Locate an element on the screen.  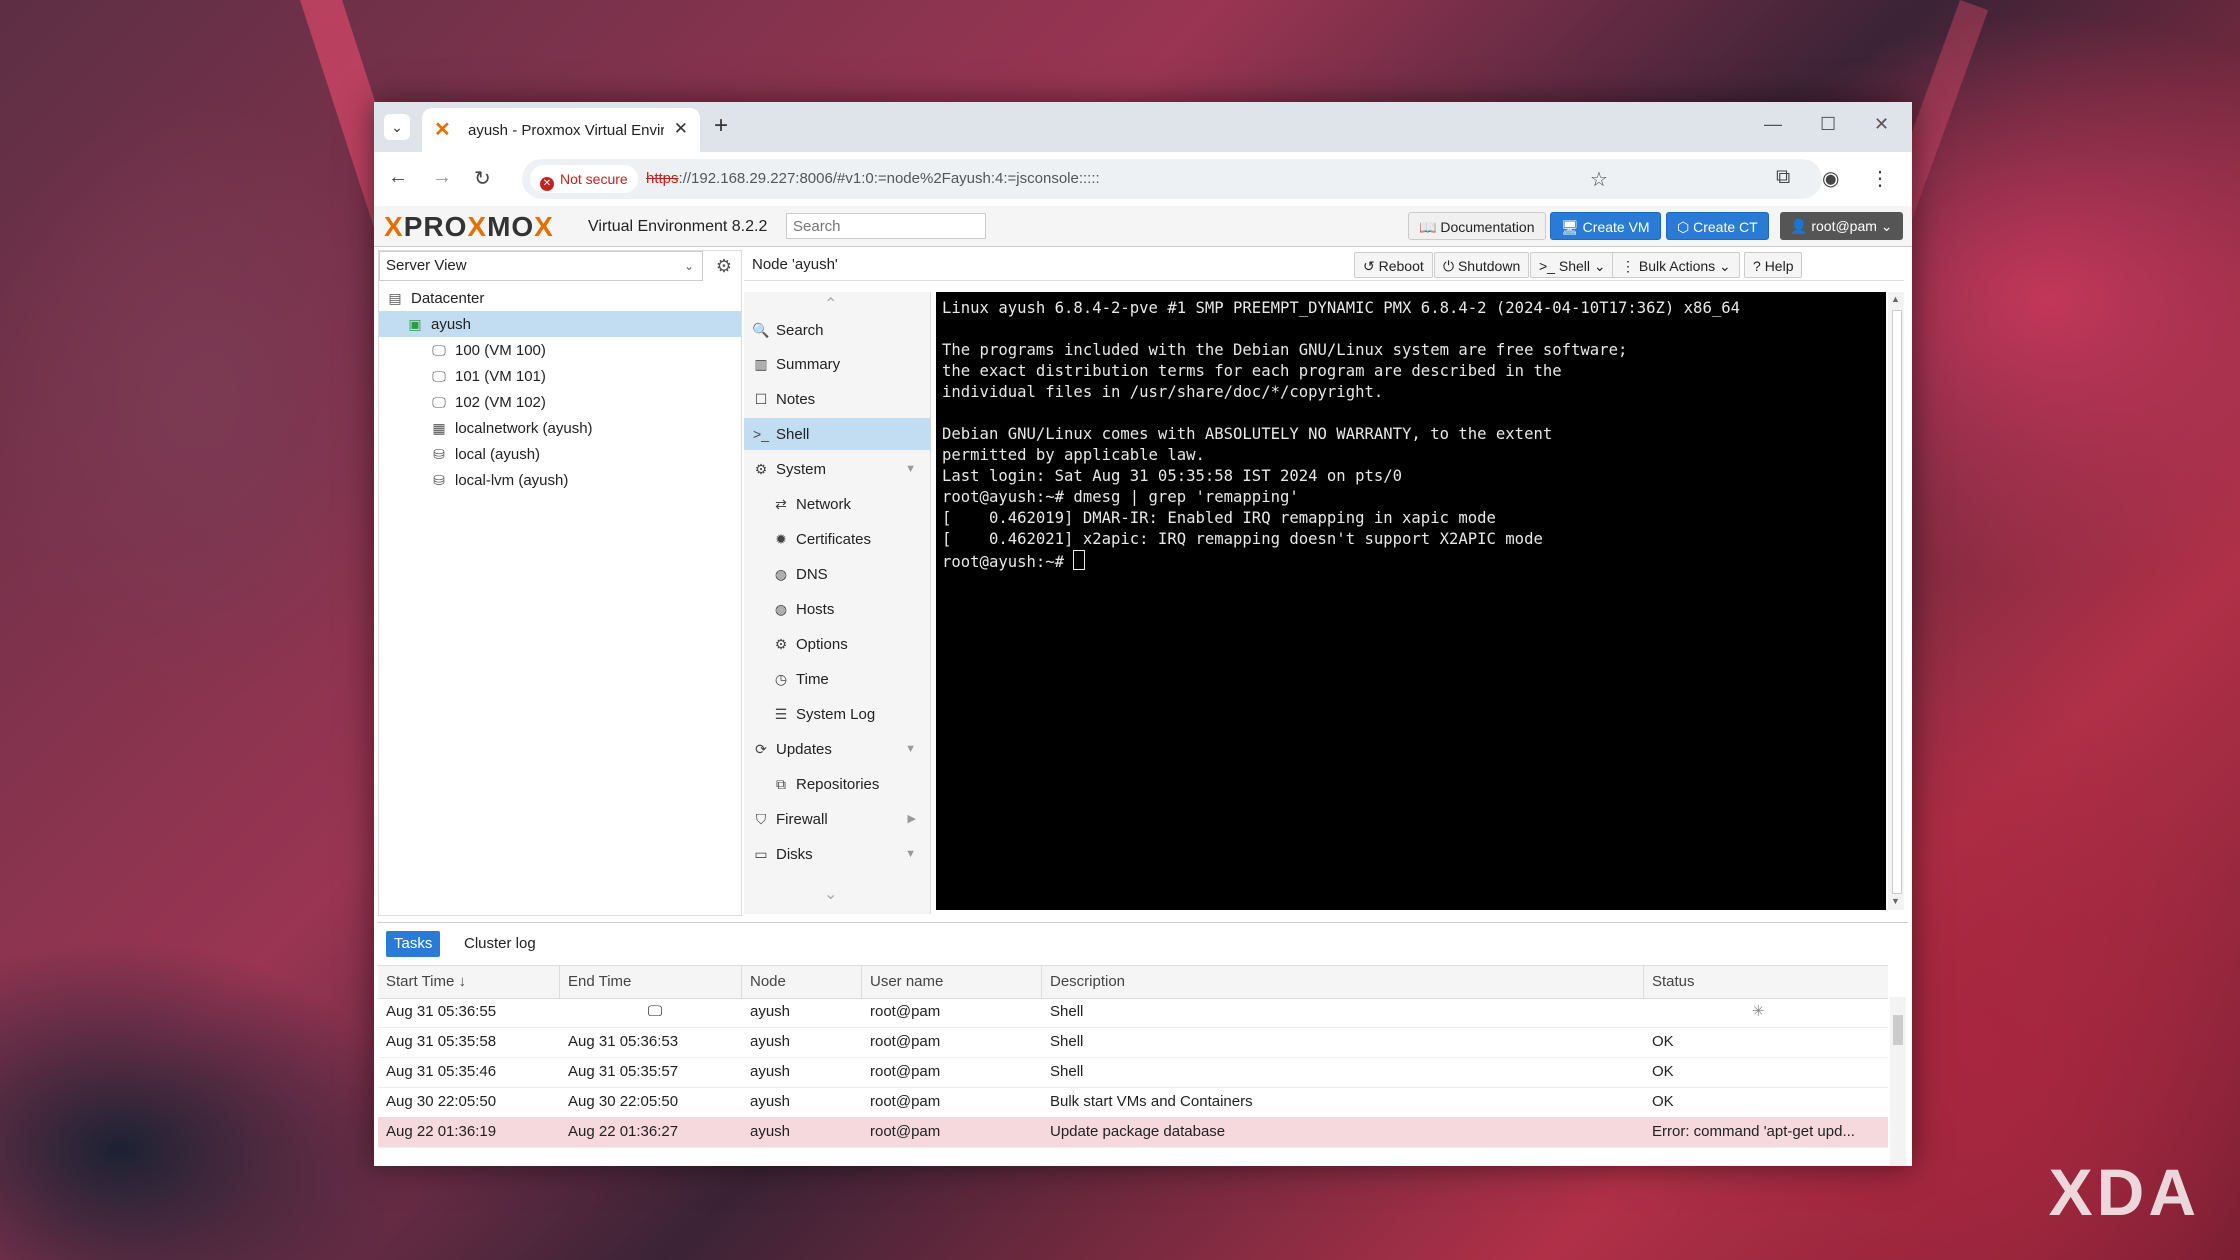
shield-icon: ⛉ is located at coordinates (761, 819).